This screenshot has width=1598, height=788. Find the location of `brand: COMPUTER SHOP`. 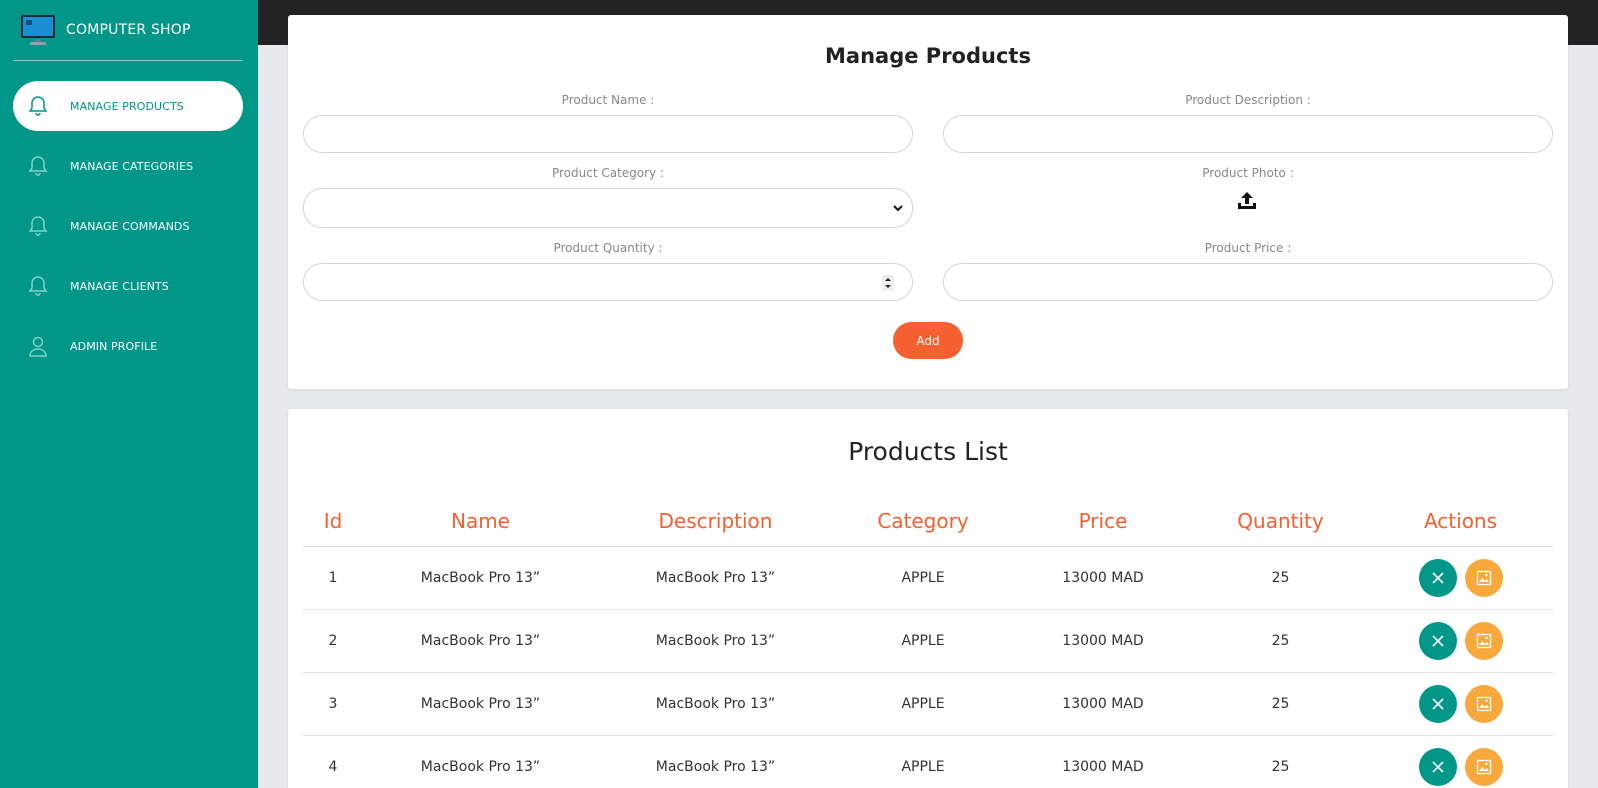

brand: COMPUTER SHOP is located at coordinates (105, 30).